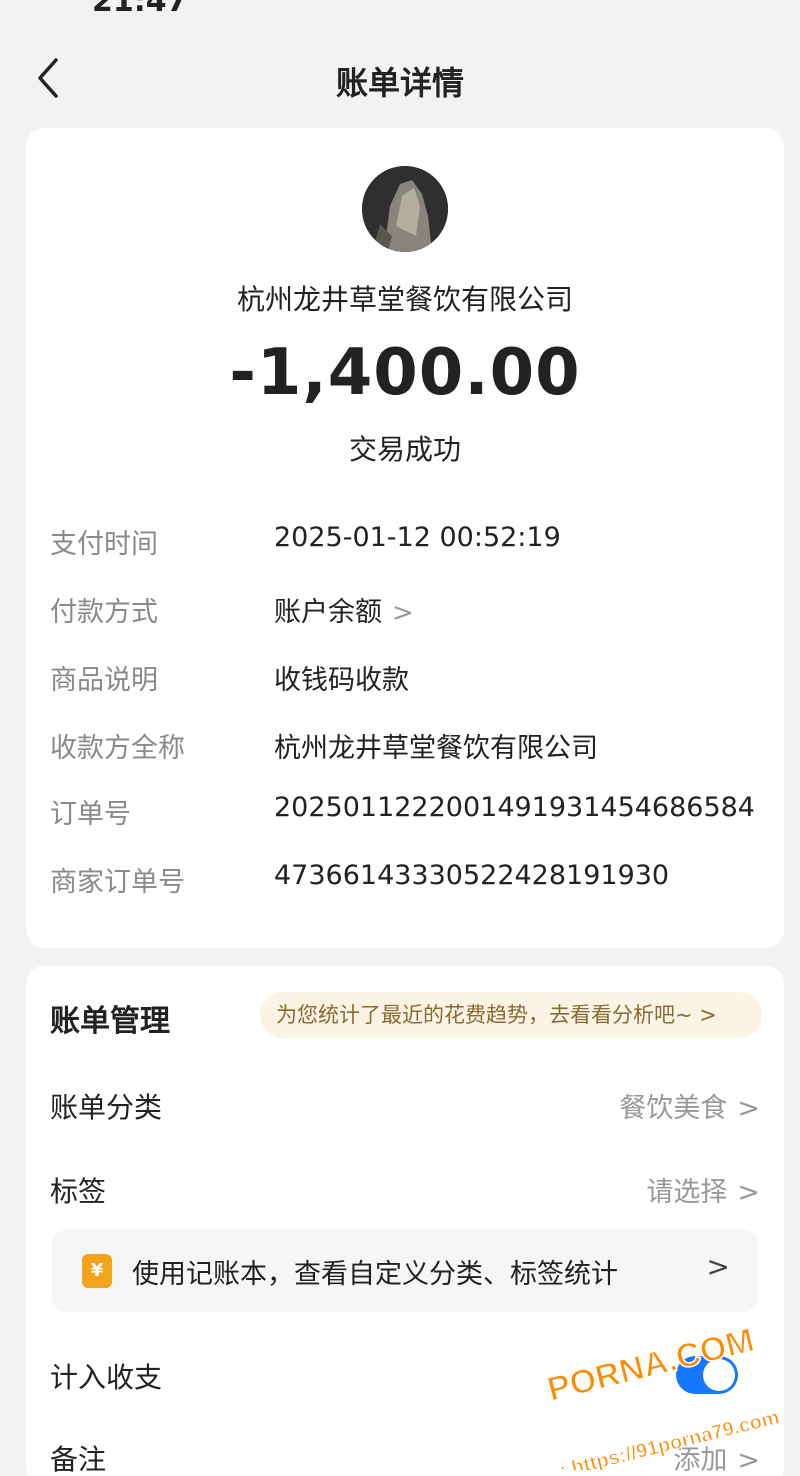 The height and width of the screenshot is (1476, 800). What do you see at coordinates (106, 1377) in the screenshot?
I see `include-label: 计入收支` at bounding box center [106, 1377].